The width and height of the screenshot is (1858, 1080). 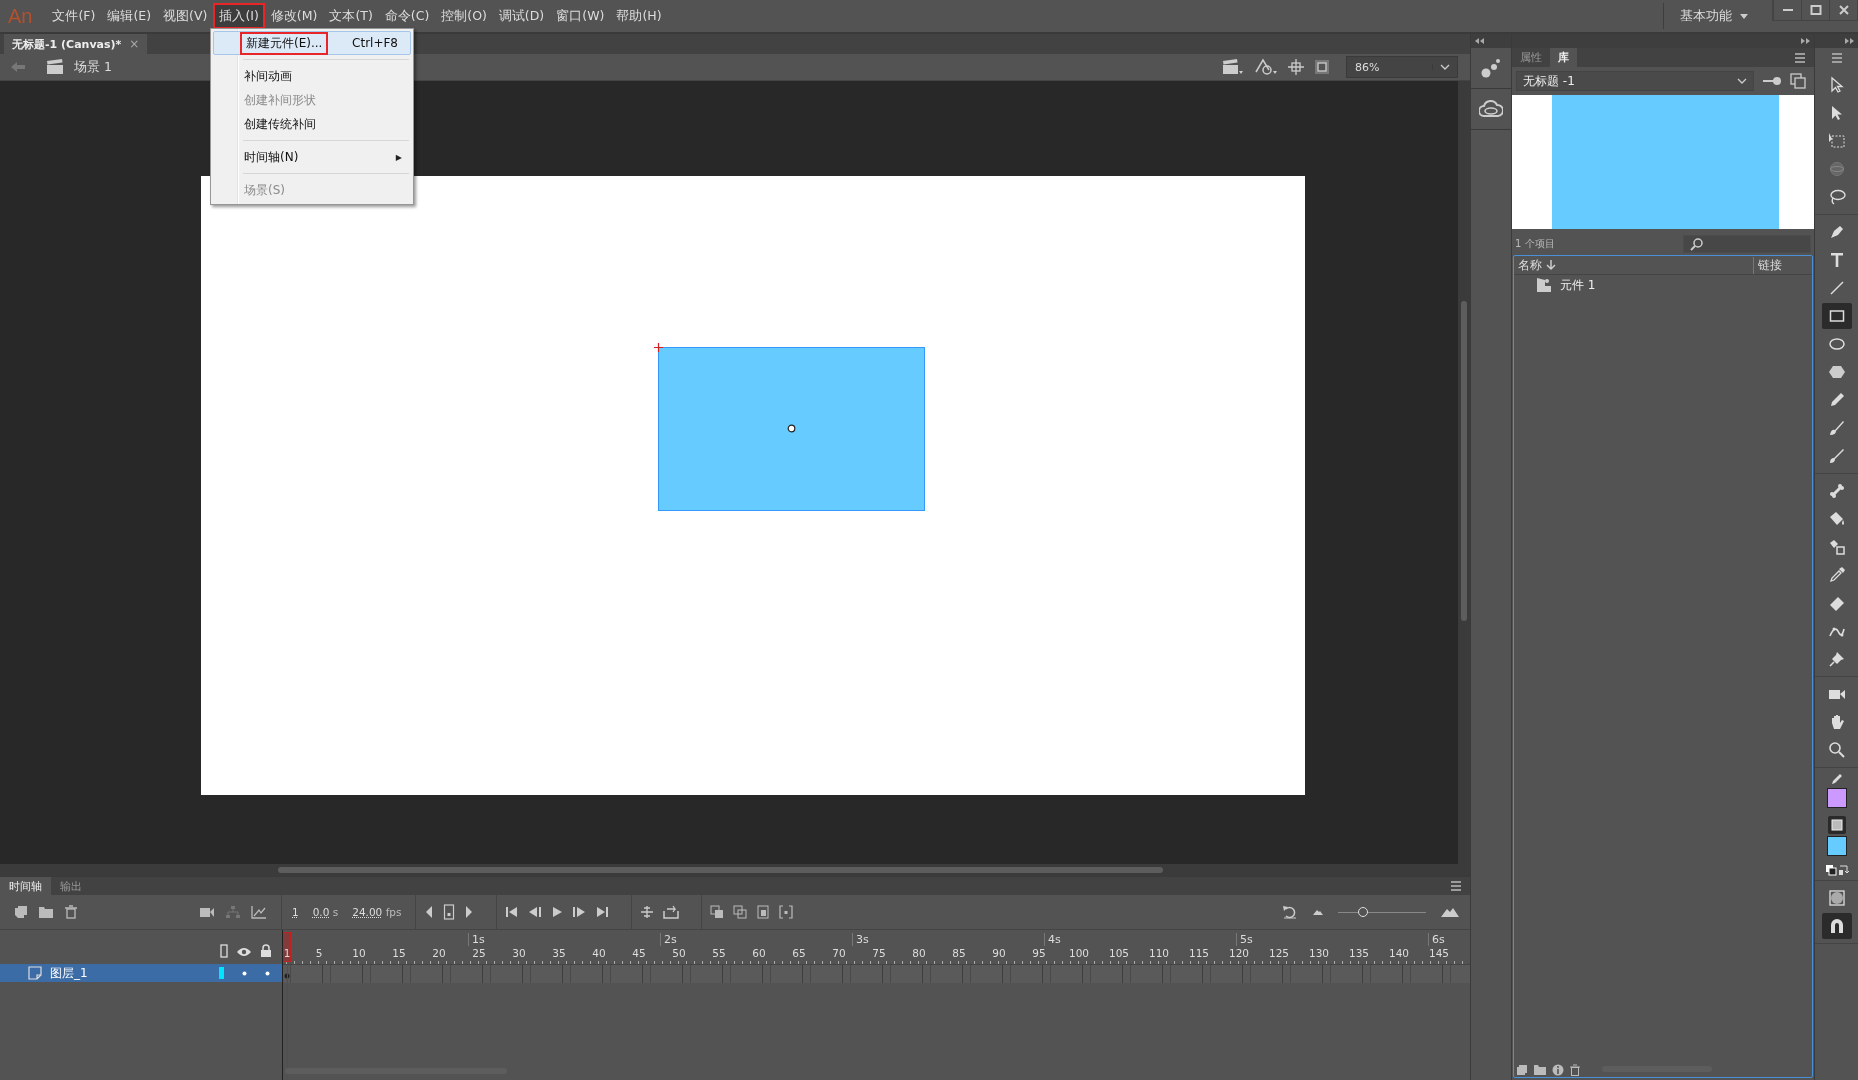 I want to click on new-symbol-icon, so click(x=1522, y=1070).